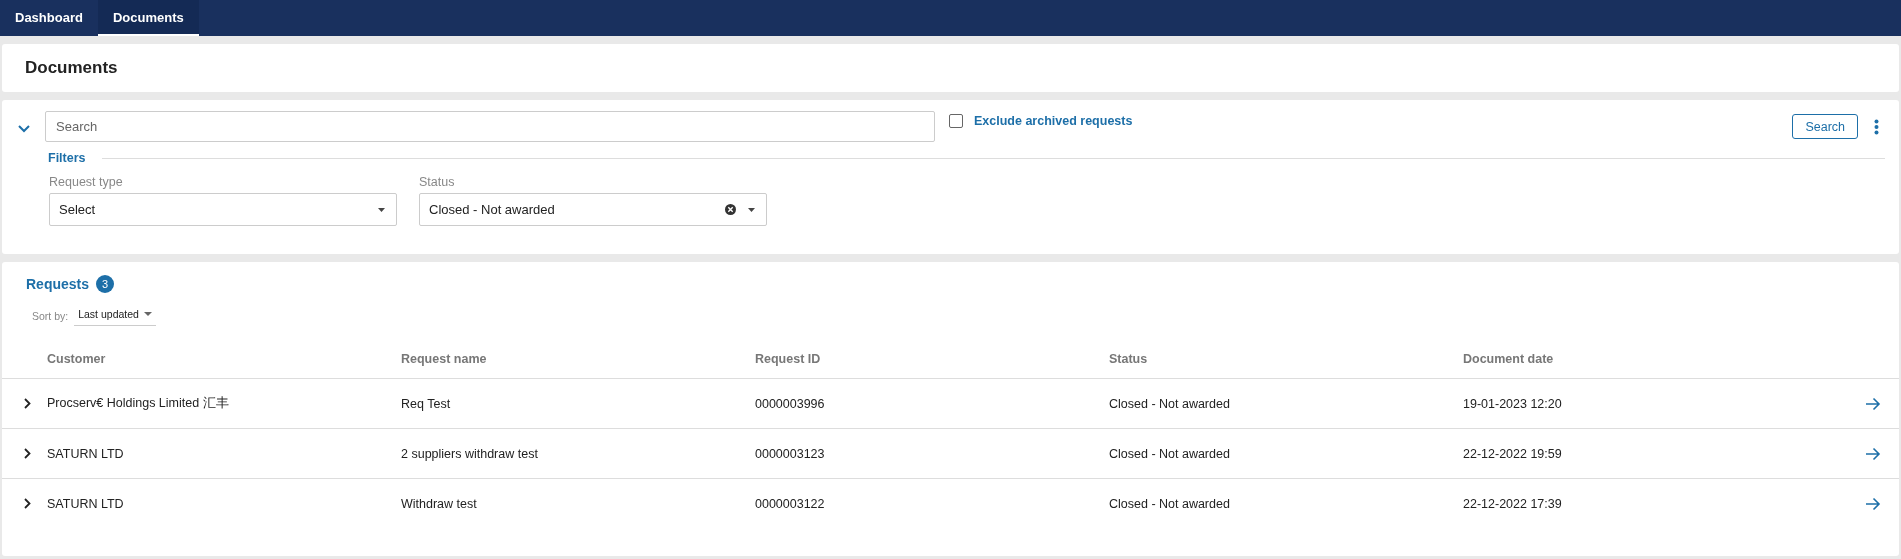 This screenshot has width=1901, height=559. I want to click on checkbox-label: Exclude archived requests, so click(1053, 121).